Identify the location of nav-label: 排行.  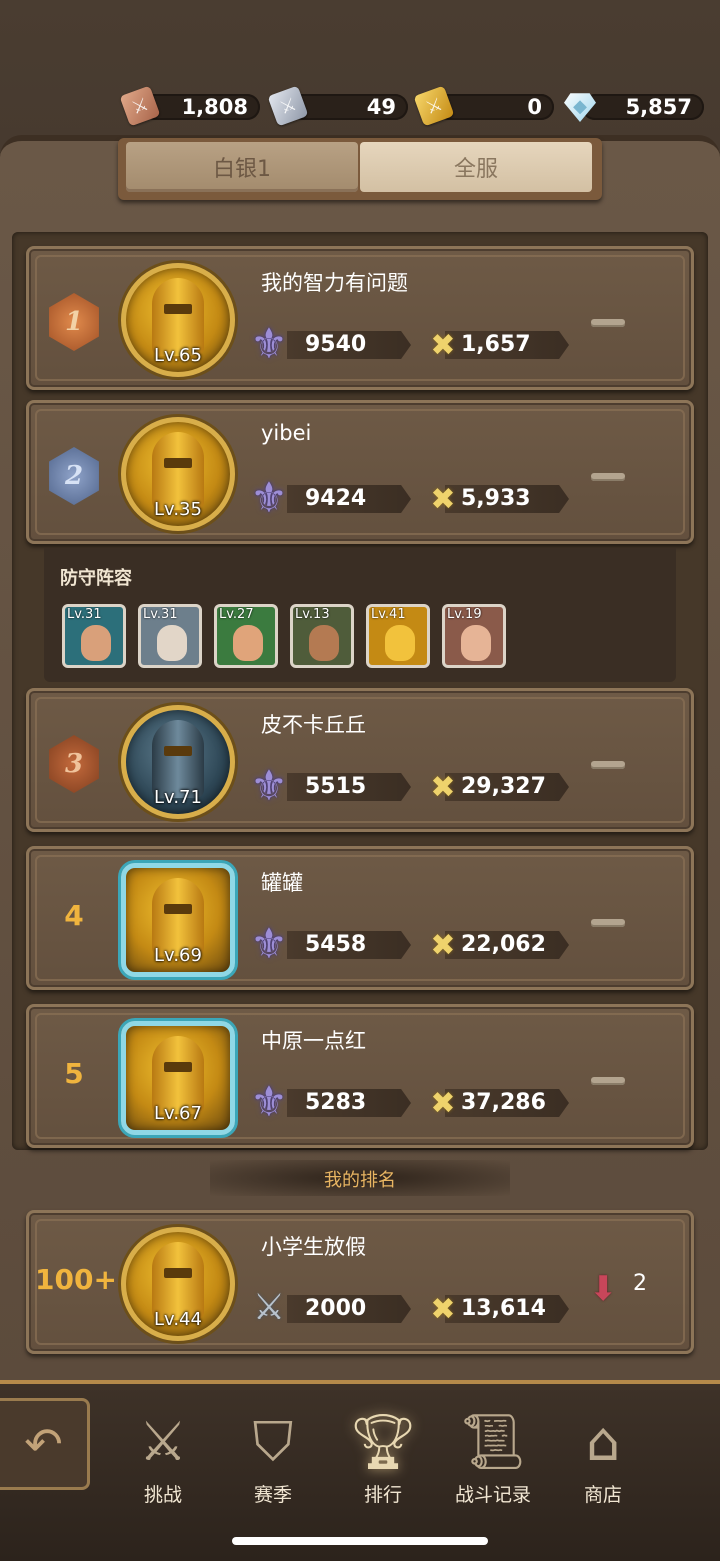
(382, 1495).